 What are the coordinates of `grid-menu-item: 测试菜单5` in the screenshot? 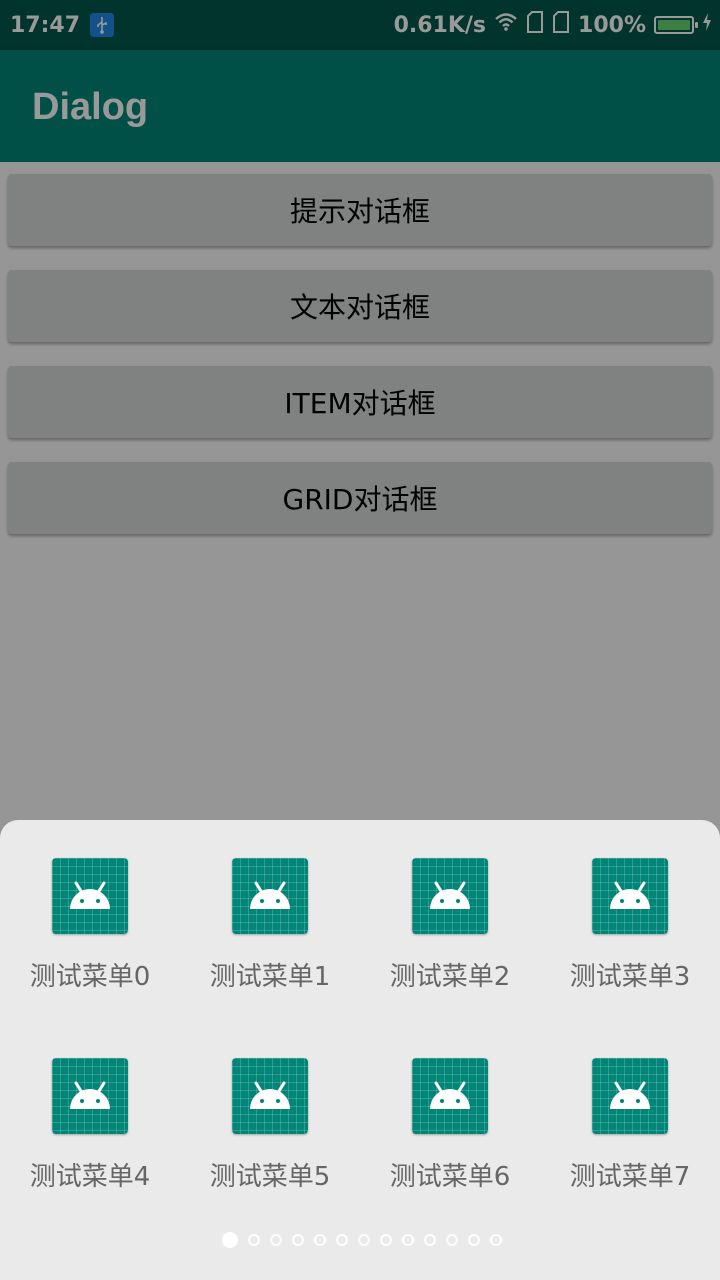 It's located at (270, 1138).